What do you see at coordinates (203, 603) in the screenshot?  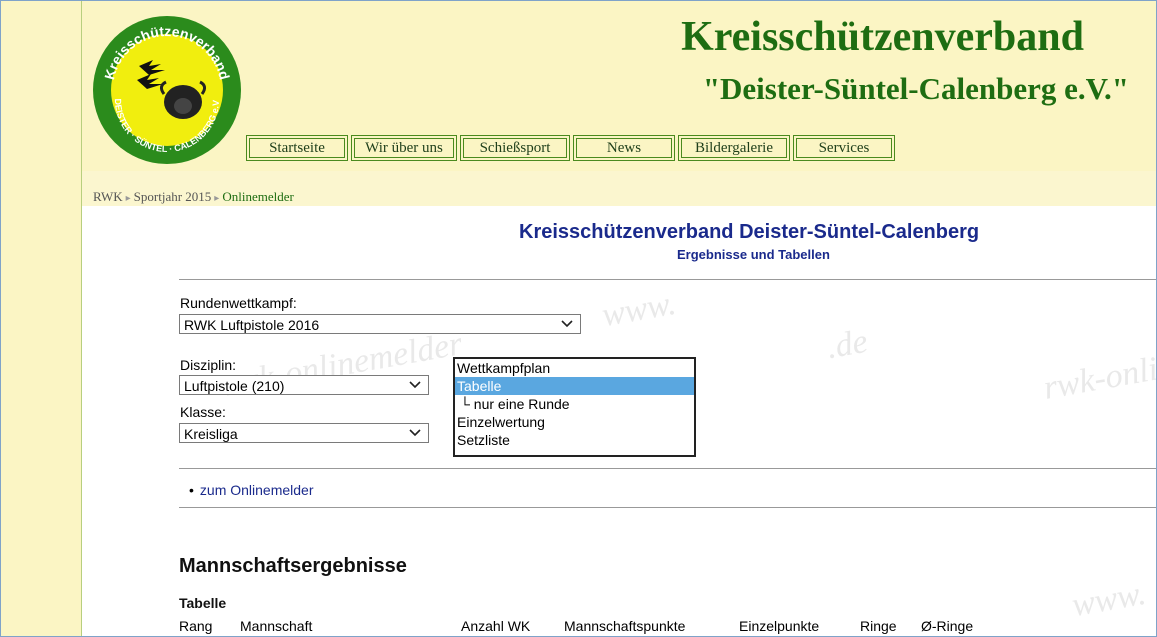 I see `table-heading: Tabelle` at bounding box center [203, 603].